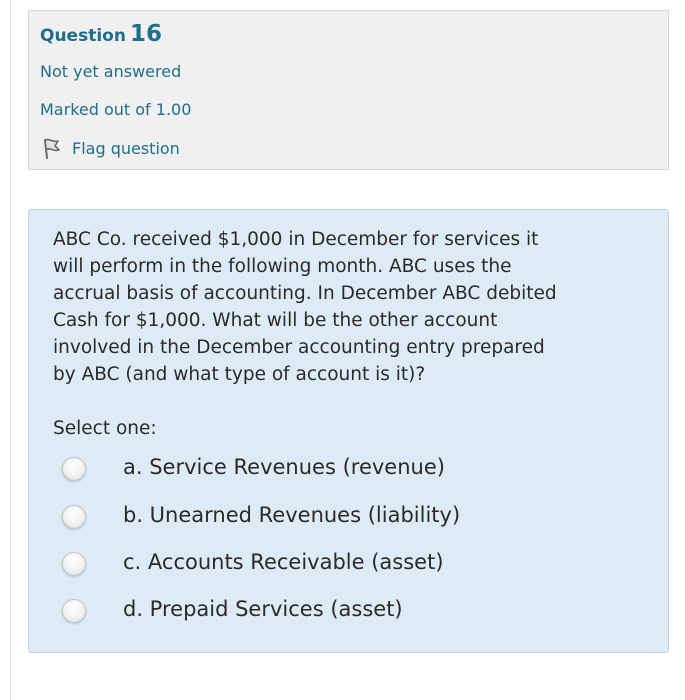 This screenshot has width=685, height=700. Describe the element at coordinates (83, 36) in the screenshot. I see `question-label: Question` at that location.